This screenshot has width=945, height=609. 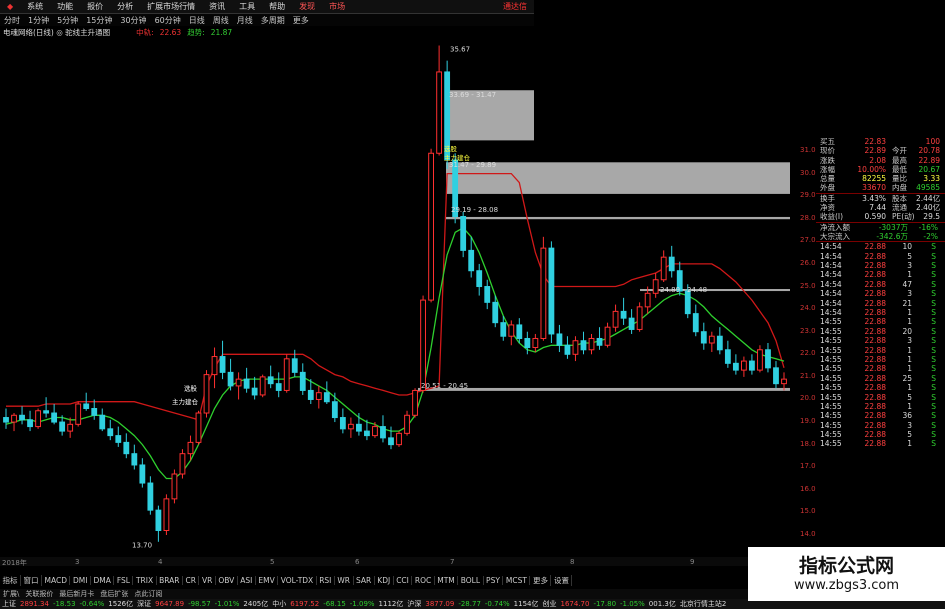 I want to click on indicator-tab: KDJ, so click(x=384, y=580).